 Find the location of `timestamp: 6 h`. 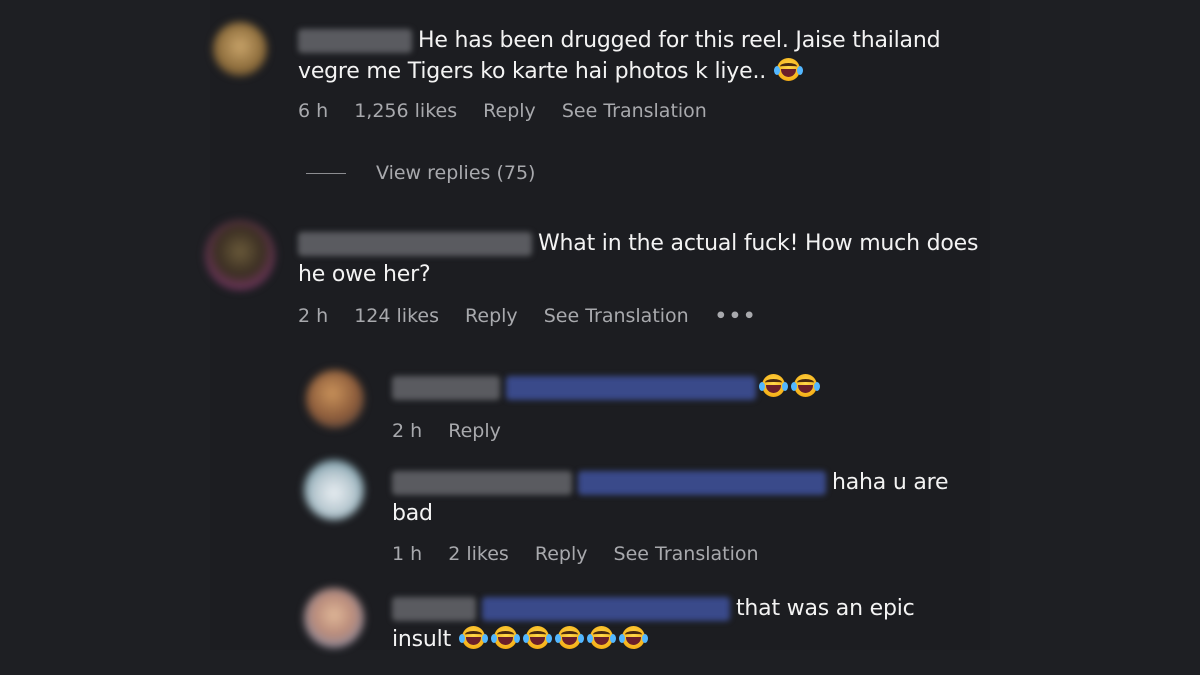

timestamp: 6 h is located at coordinates (313, 111).